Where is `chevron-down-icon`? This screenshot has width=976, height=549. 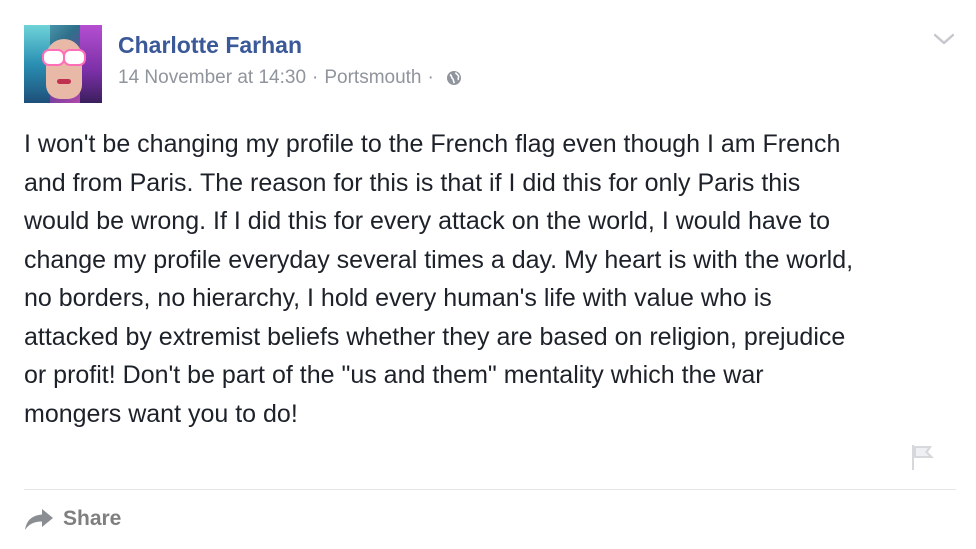
chevron-down-icon is located at coordinates (944, 39).